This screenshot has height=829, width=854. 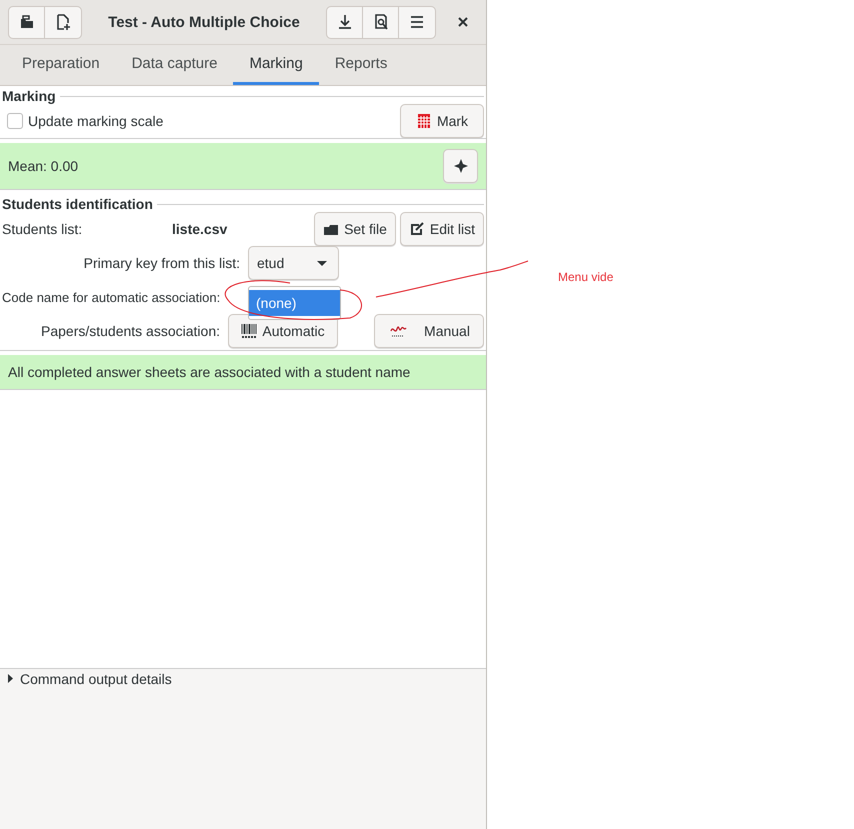 I want to click on folder-icon, so click(x=26, y=22).